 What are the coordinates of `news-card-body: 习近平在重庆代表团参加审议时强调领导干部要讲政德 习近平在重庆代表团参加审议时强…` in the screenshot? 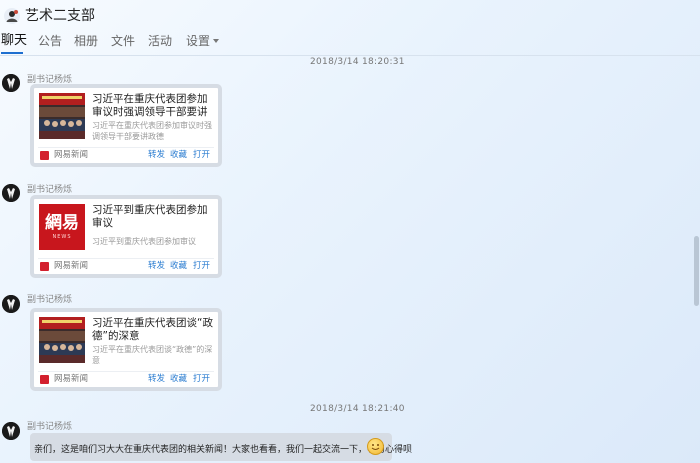 It's located at (126, 117).